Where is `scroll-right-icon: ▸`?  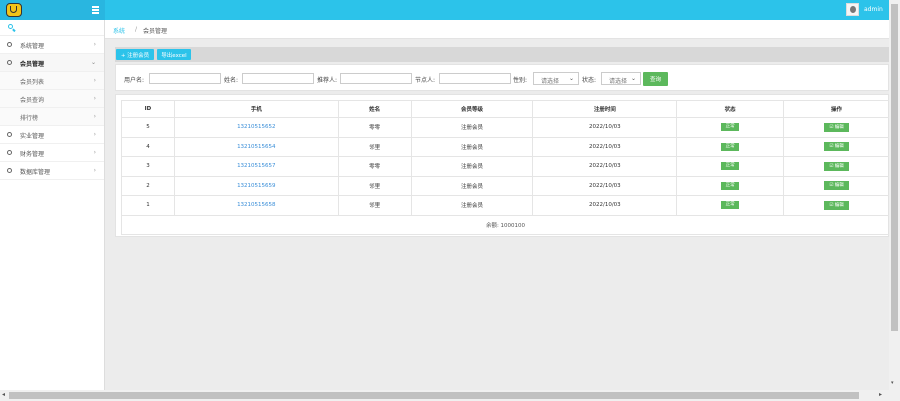 scroll-right-icon: ▸ is located at coordinates (880, 394).